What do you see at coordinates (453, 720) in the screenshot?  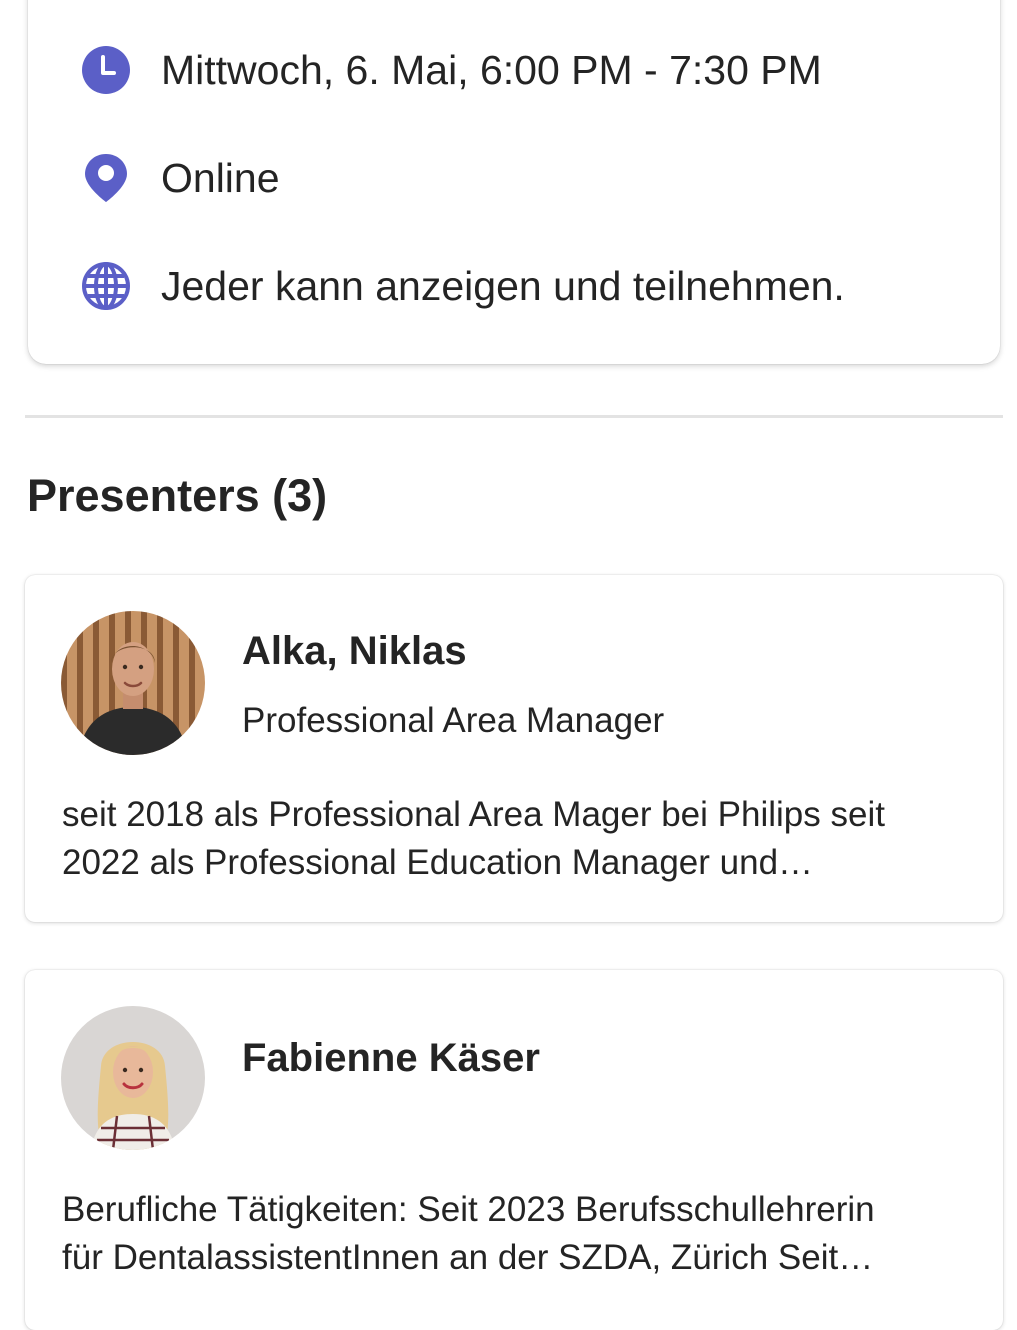 I see `presenter-role: Professional Area Manager` at bounding box center [453, 720].